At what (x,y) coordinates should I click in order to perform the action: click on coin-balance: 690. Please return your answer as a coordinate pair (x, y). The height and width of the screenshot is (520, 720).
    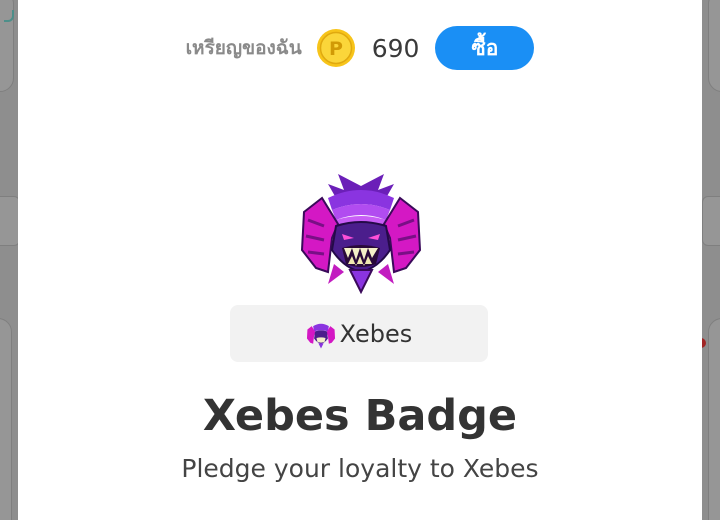
    Looking at the image, I should click on (395, 48).